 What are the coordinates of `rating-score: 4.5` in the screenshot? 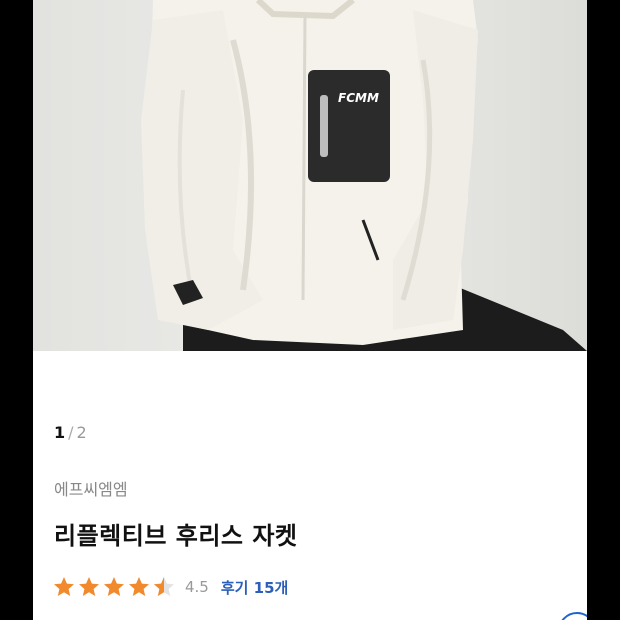 It's located at (197, 587).